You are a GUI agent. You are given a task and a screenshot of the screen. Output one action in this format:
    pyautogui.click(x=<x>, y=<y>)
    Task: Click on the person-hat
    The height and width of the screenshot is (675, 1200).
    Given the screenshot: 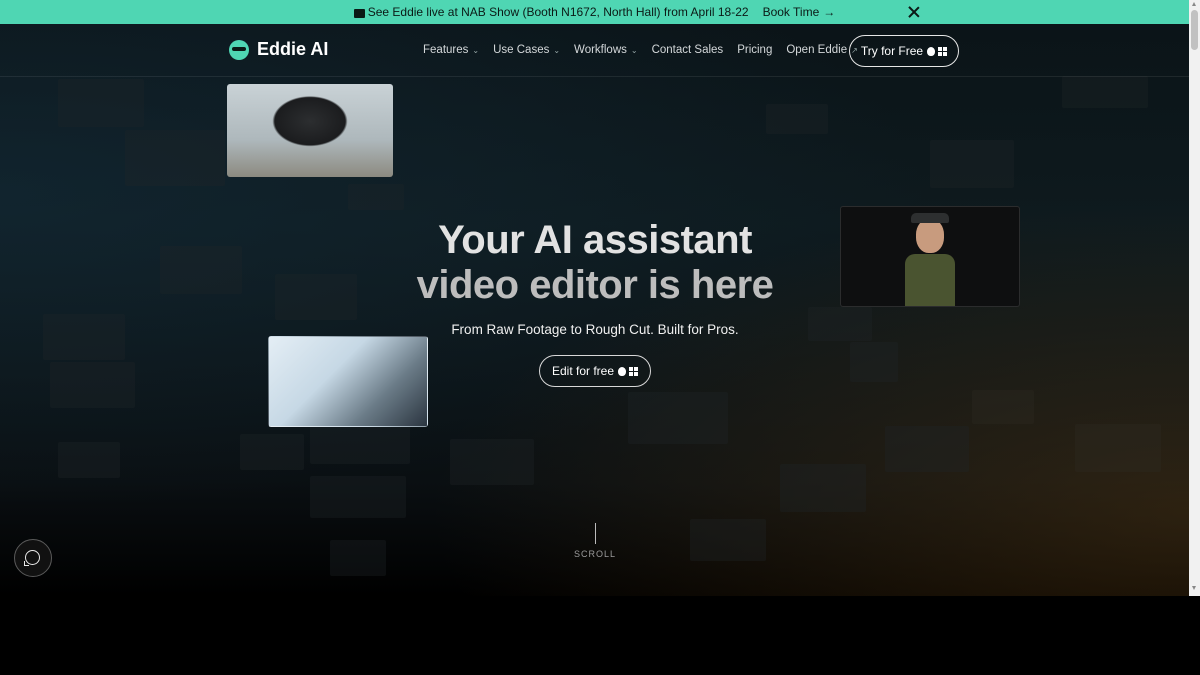 What is the action you would take?
    pyautogui.click(x=930, y=218)
    